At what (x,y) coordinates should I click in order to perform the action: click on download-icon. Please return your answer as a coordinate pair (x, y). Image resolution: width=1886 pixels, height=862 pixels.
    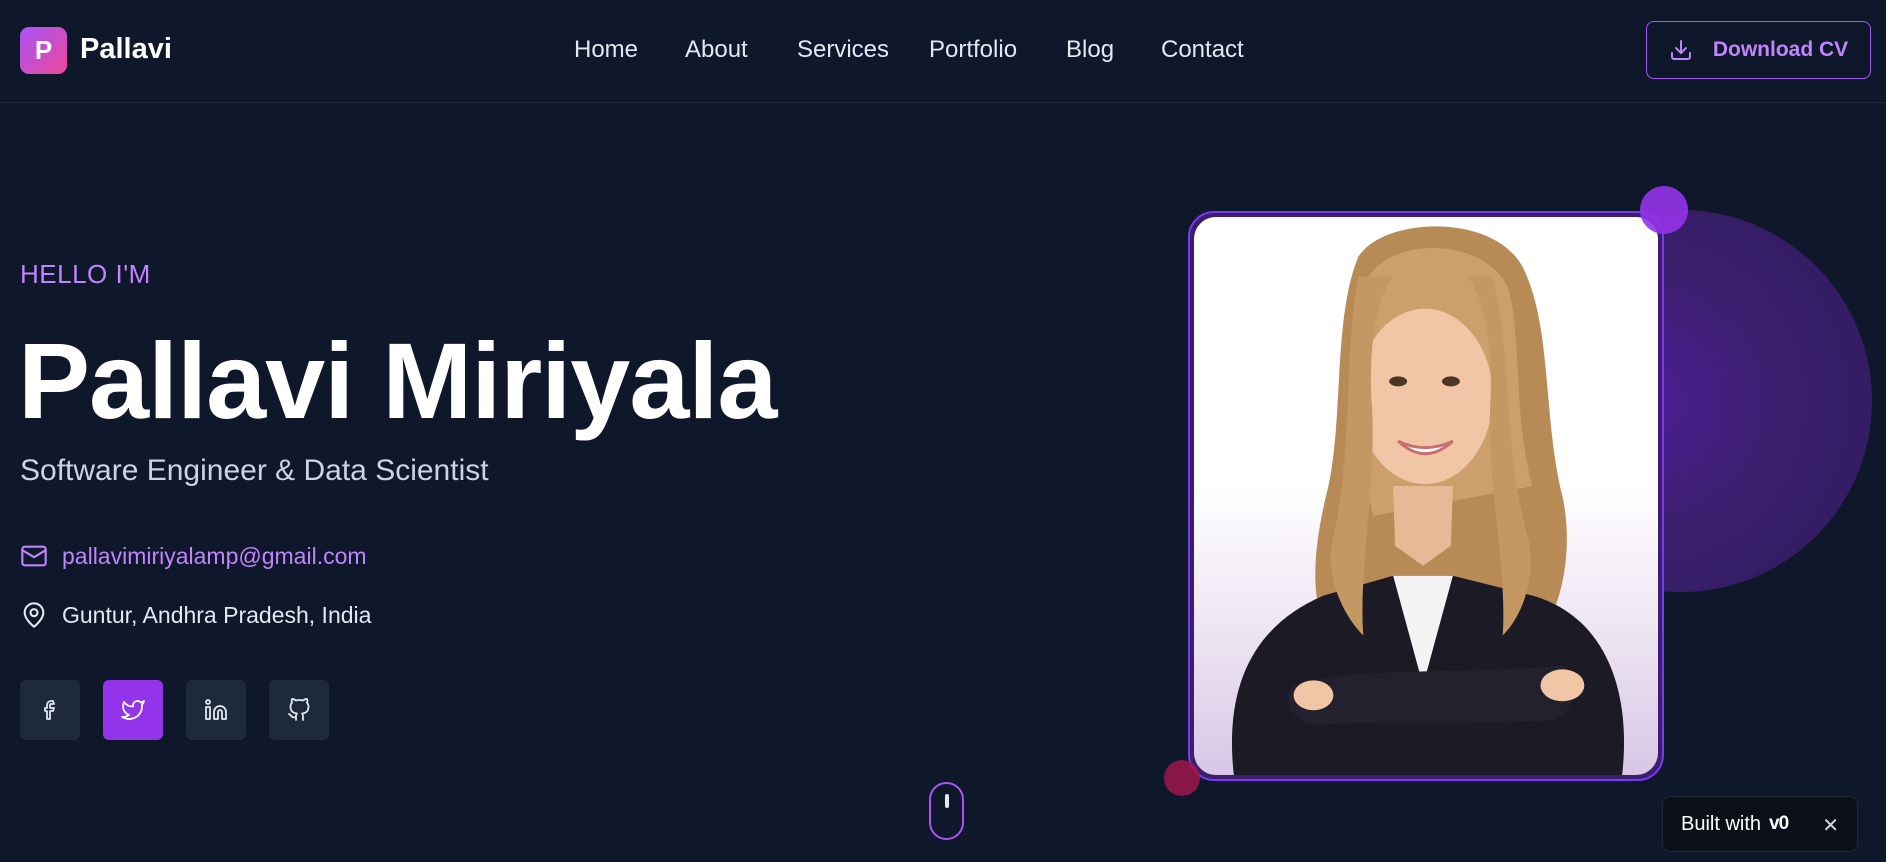
    Looking at the image, I should click on (1680, 50).